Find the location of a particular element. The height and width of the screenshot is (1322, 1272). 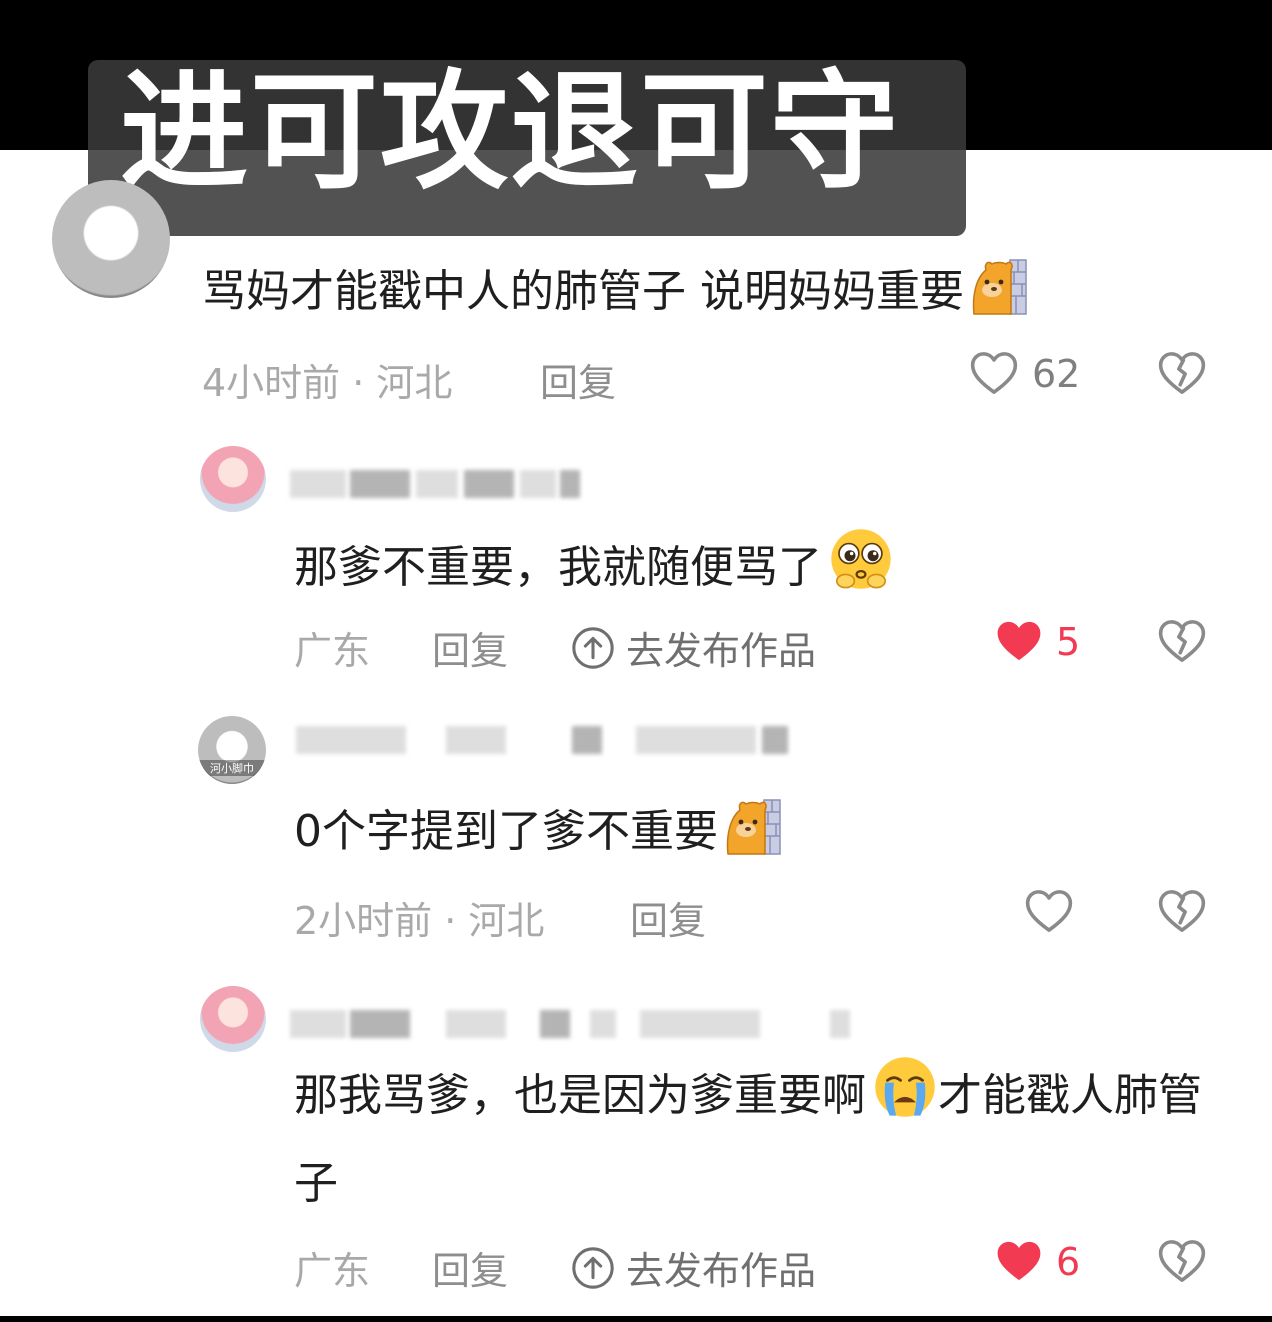

comment-time: 4小时前 · 河北 is located at coordinates (327, 383).